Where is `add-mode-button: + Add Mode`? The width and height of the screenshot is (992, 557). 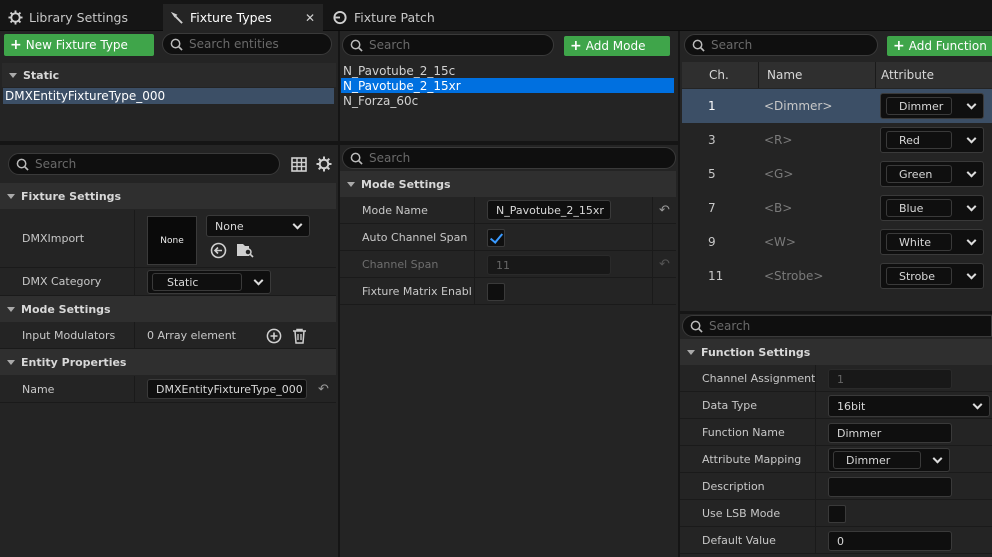
add-mode-button: + Add Mode is located at coordinates (617, 46).